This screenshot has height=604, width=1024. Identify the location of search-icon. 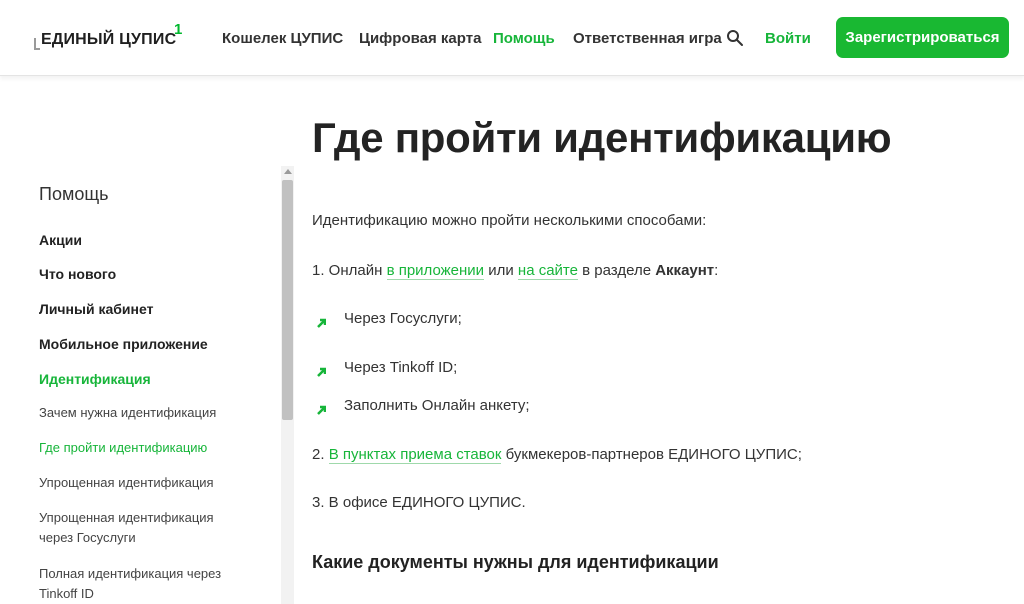
(735, 38).